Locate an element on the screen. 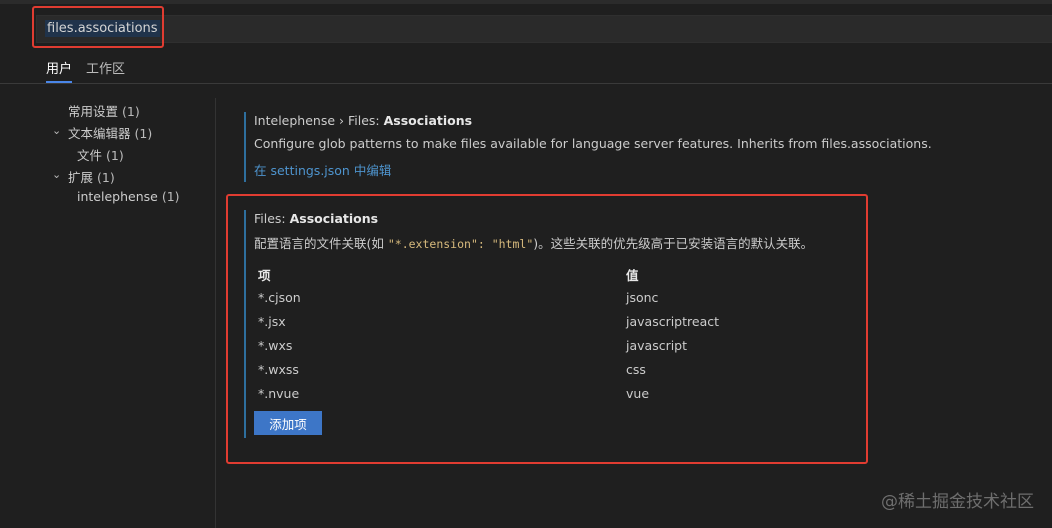 The height and width of the screenshot is (528, 1052). row-item: *.jsx is located at coordinates (272, 321).